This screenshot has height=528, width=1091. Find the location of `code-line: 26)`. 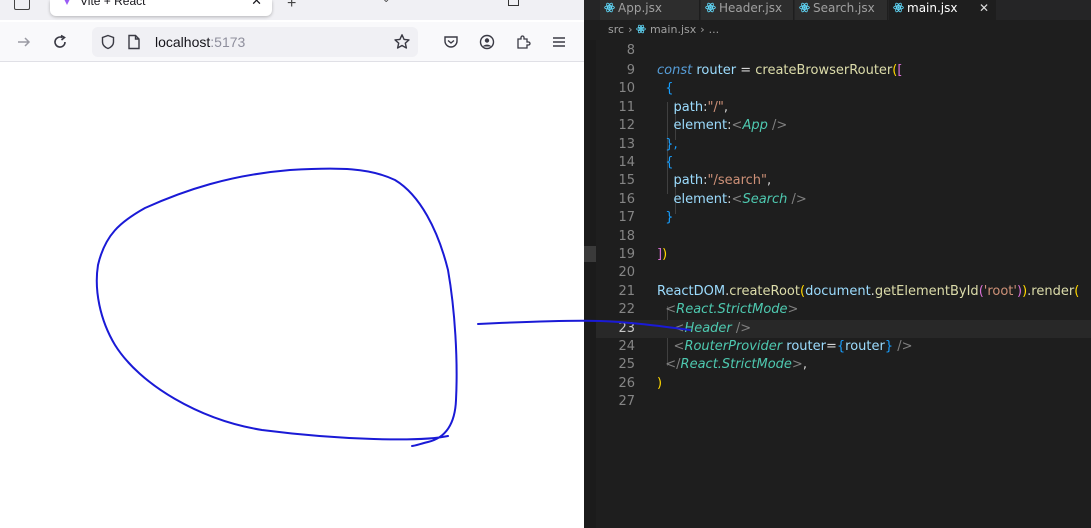

code-line: 26) is located at coordinates (640, 383).